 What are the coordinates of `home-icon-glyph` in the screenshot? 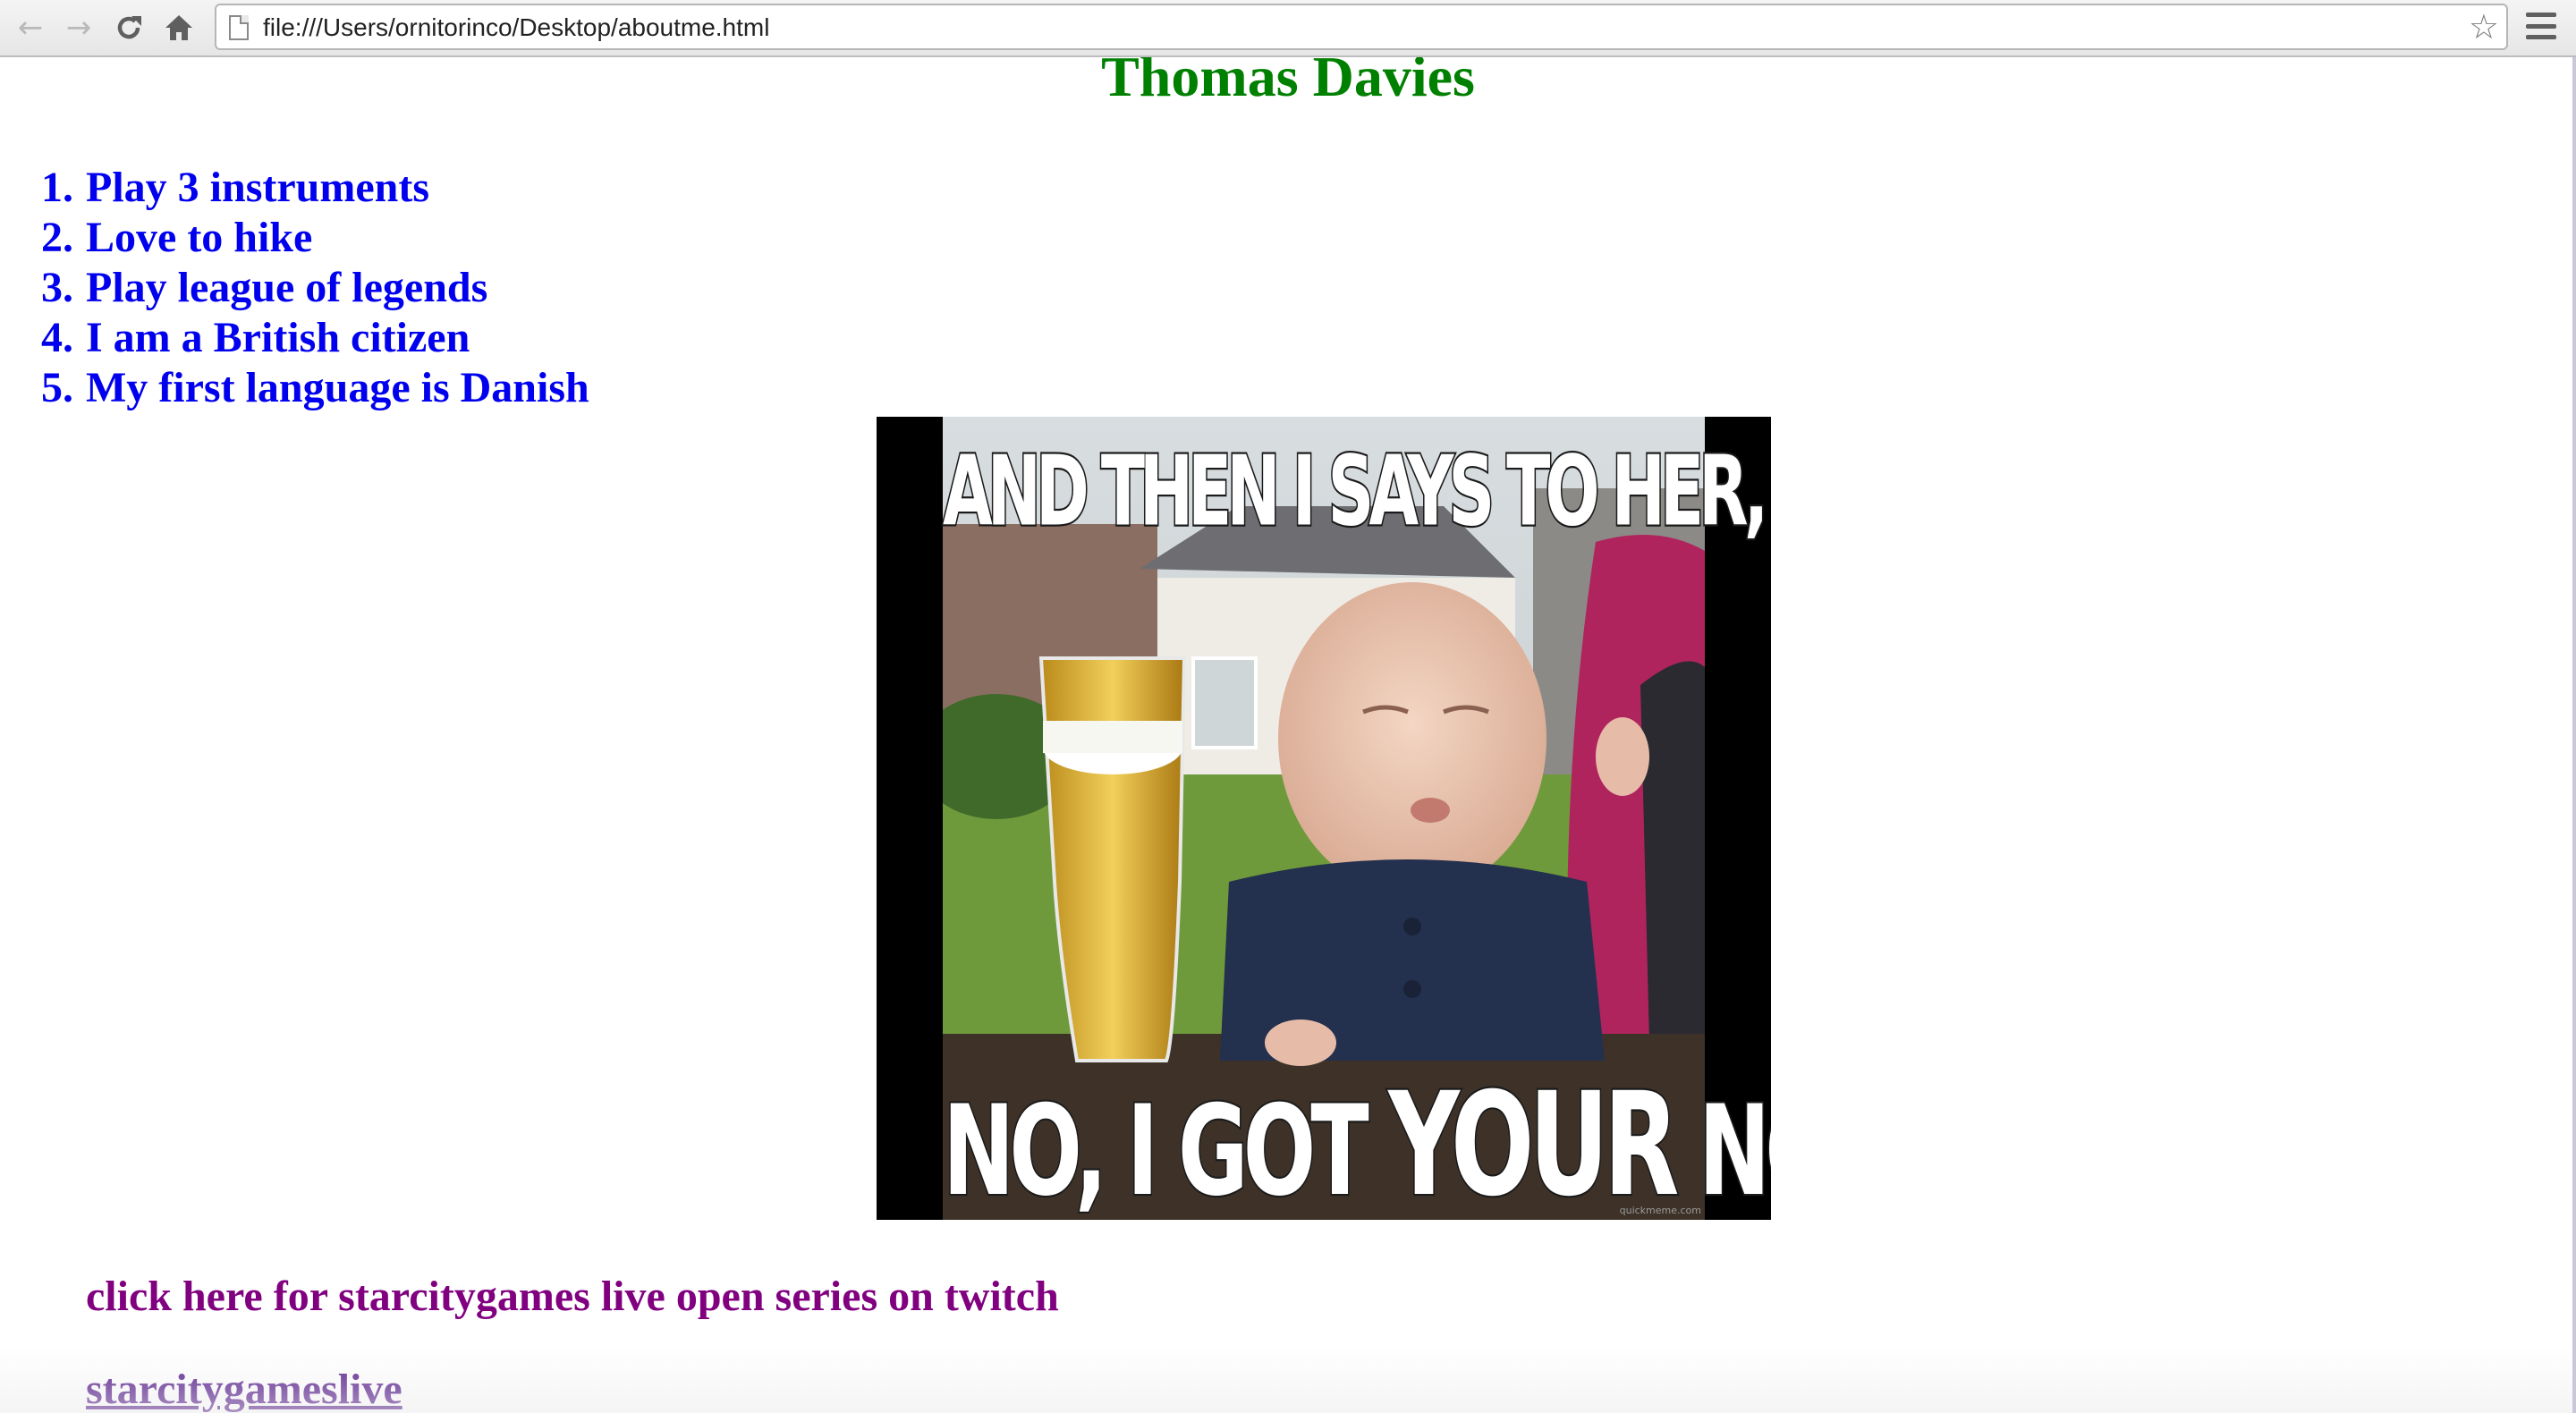 It's located at (178, 27).